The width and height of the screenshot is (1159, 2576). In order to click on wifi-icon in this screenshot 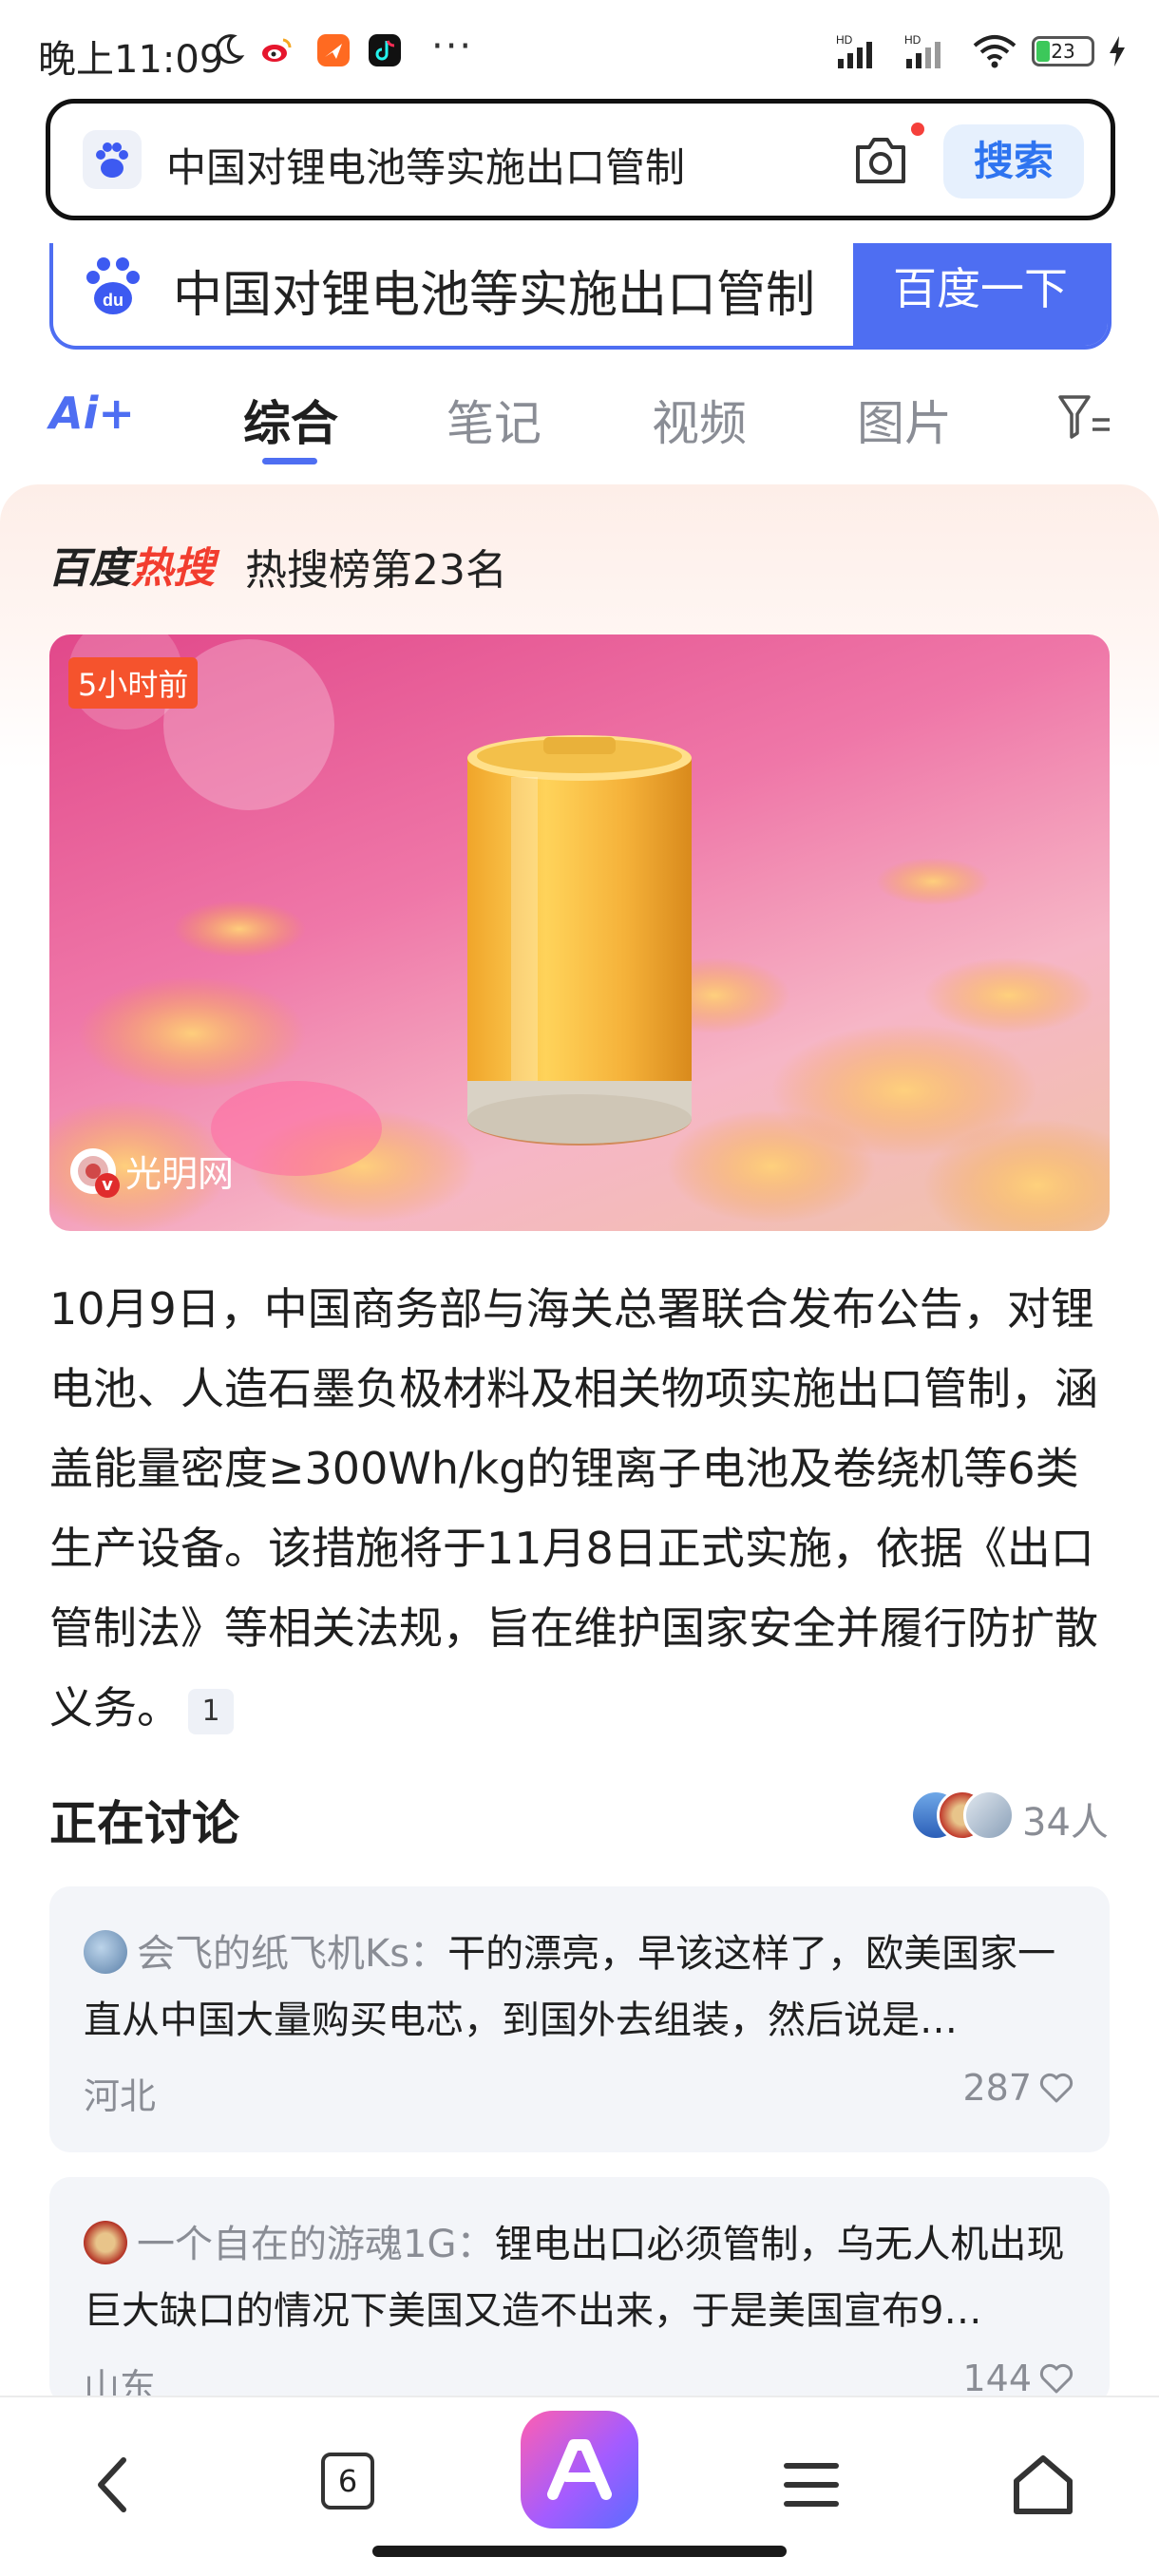, I will do `click(994, 51)`.